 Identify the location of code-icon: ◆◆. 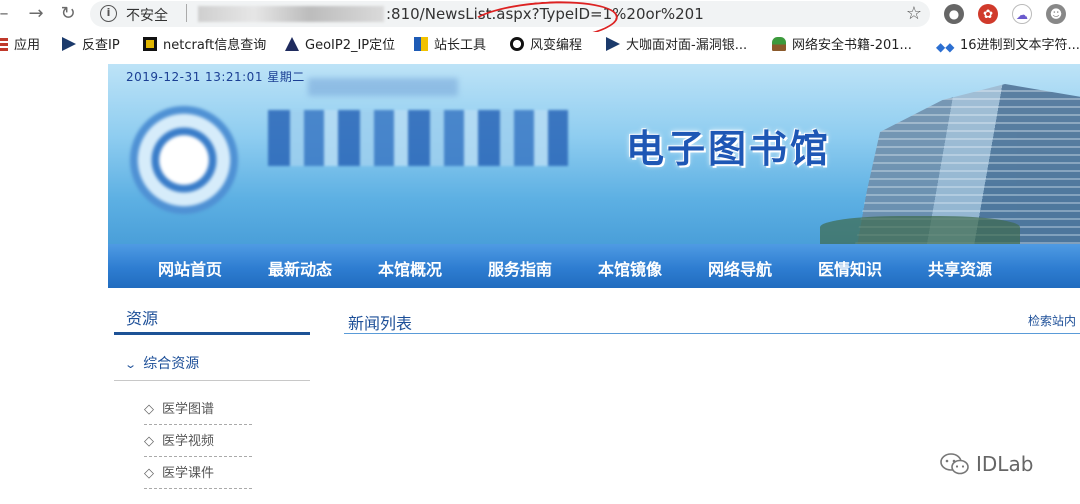
(945, 47).